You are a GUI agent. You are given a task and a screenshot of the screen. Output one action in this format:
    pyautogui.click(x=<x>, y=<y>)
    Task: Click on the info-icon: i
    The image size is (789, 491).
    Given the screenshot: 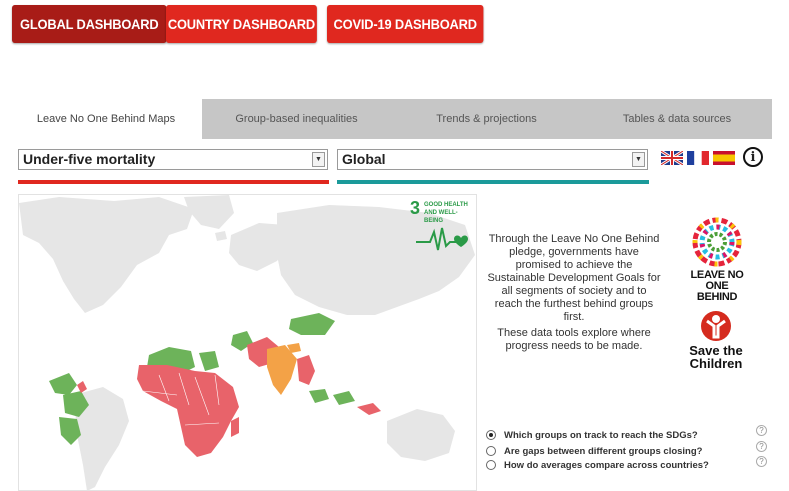 What is the action you would take?
    pyautogui.click(x=753, y=157)
    